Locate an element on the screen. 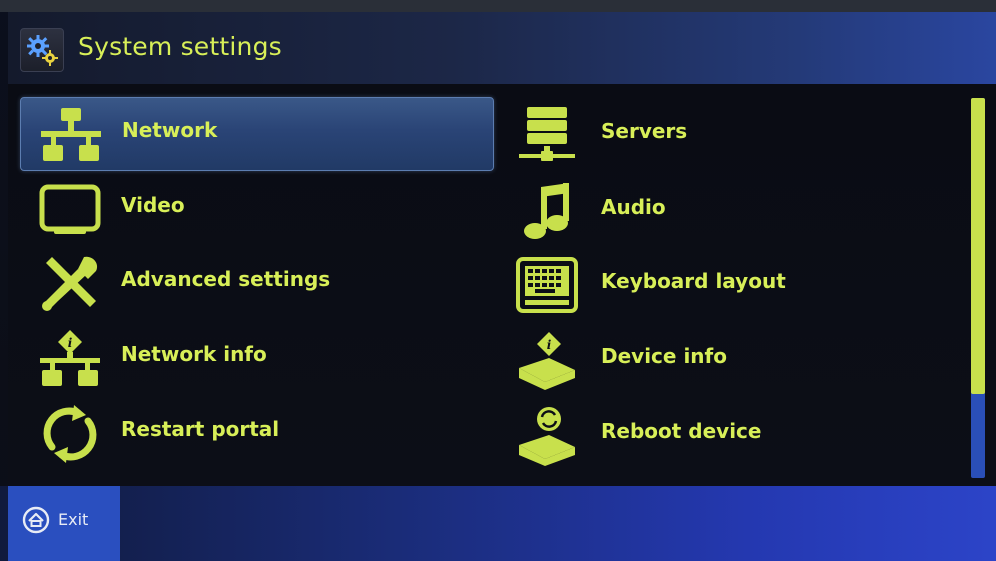 This screenshot has width=996, height=561. menu-item-video: Video is located at coordinates (257, 210).